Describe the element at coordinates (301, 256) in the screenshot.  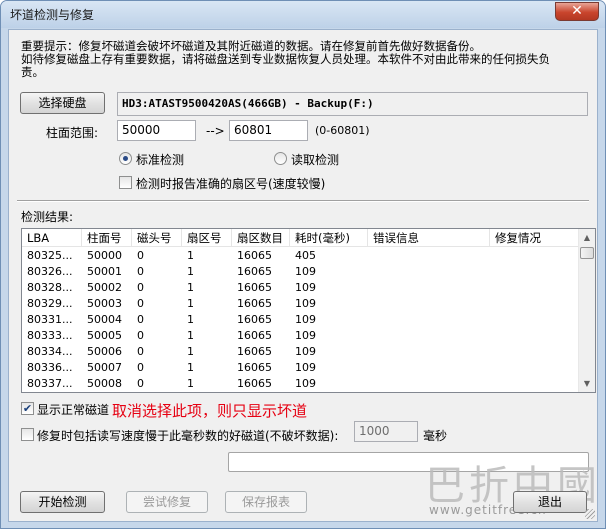
I see `table-row: 80325... 50000 0 1 16065 405` at that location.